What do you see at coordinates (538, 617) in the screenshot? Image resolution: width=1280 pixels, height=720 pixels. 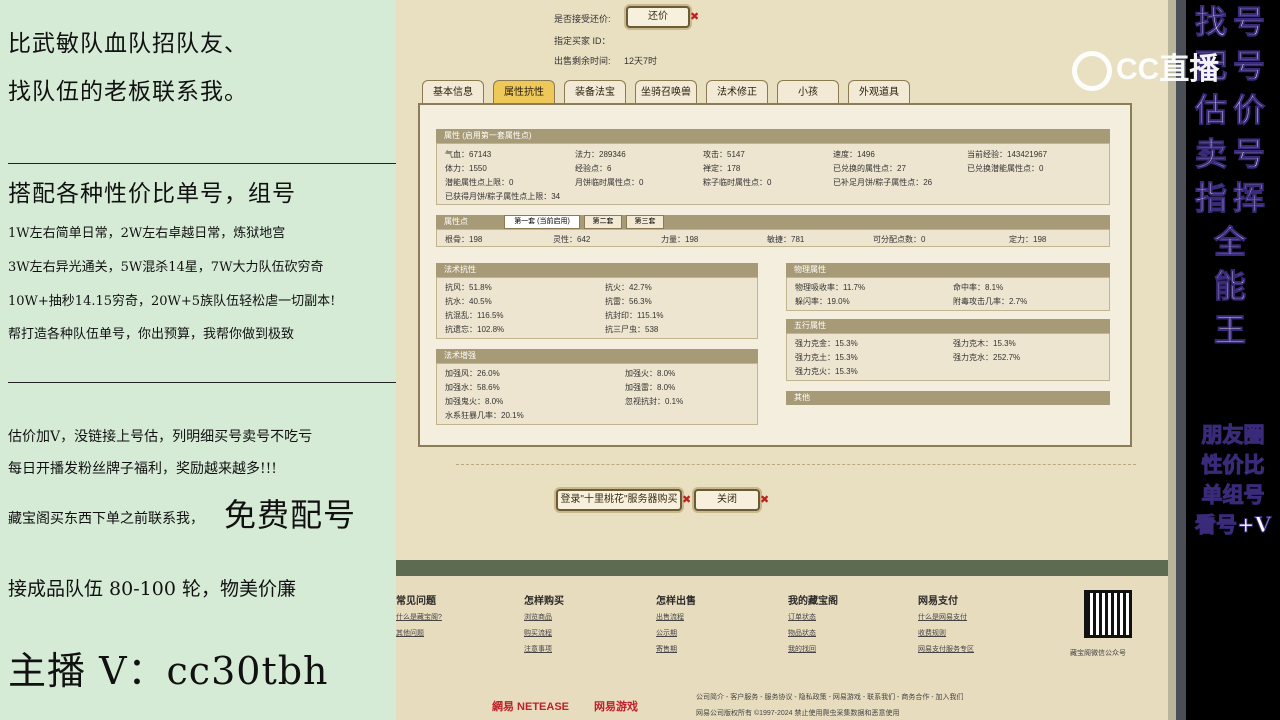 I see `footer-link: 浏览商品` at bounding box center [538, 617].